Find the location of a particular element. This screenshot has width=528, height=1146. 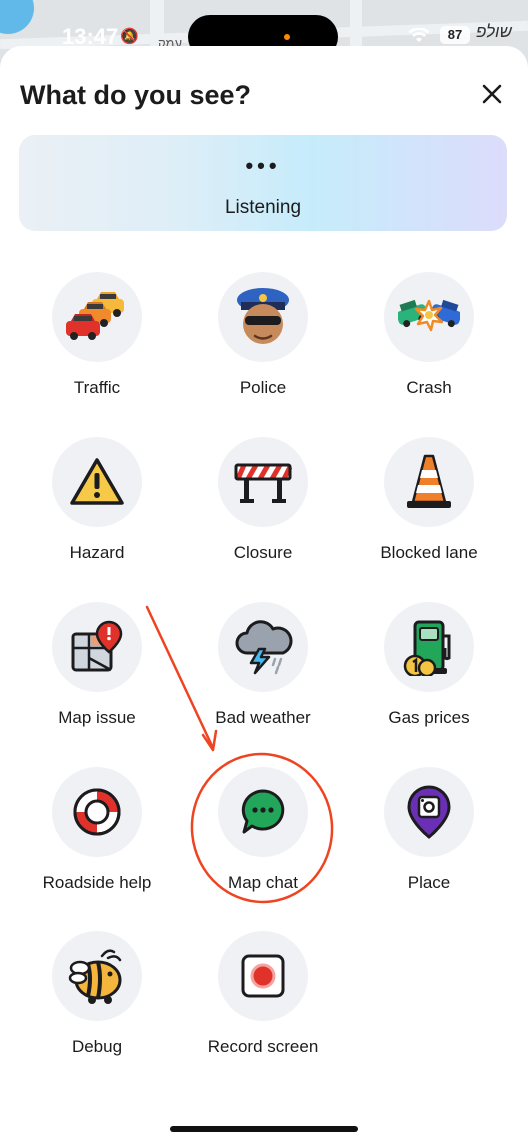

storm-icon is located at coordinates (264, 647).